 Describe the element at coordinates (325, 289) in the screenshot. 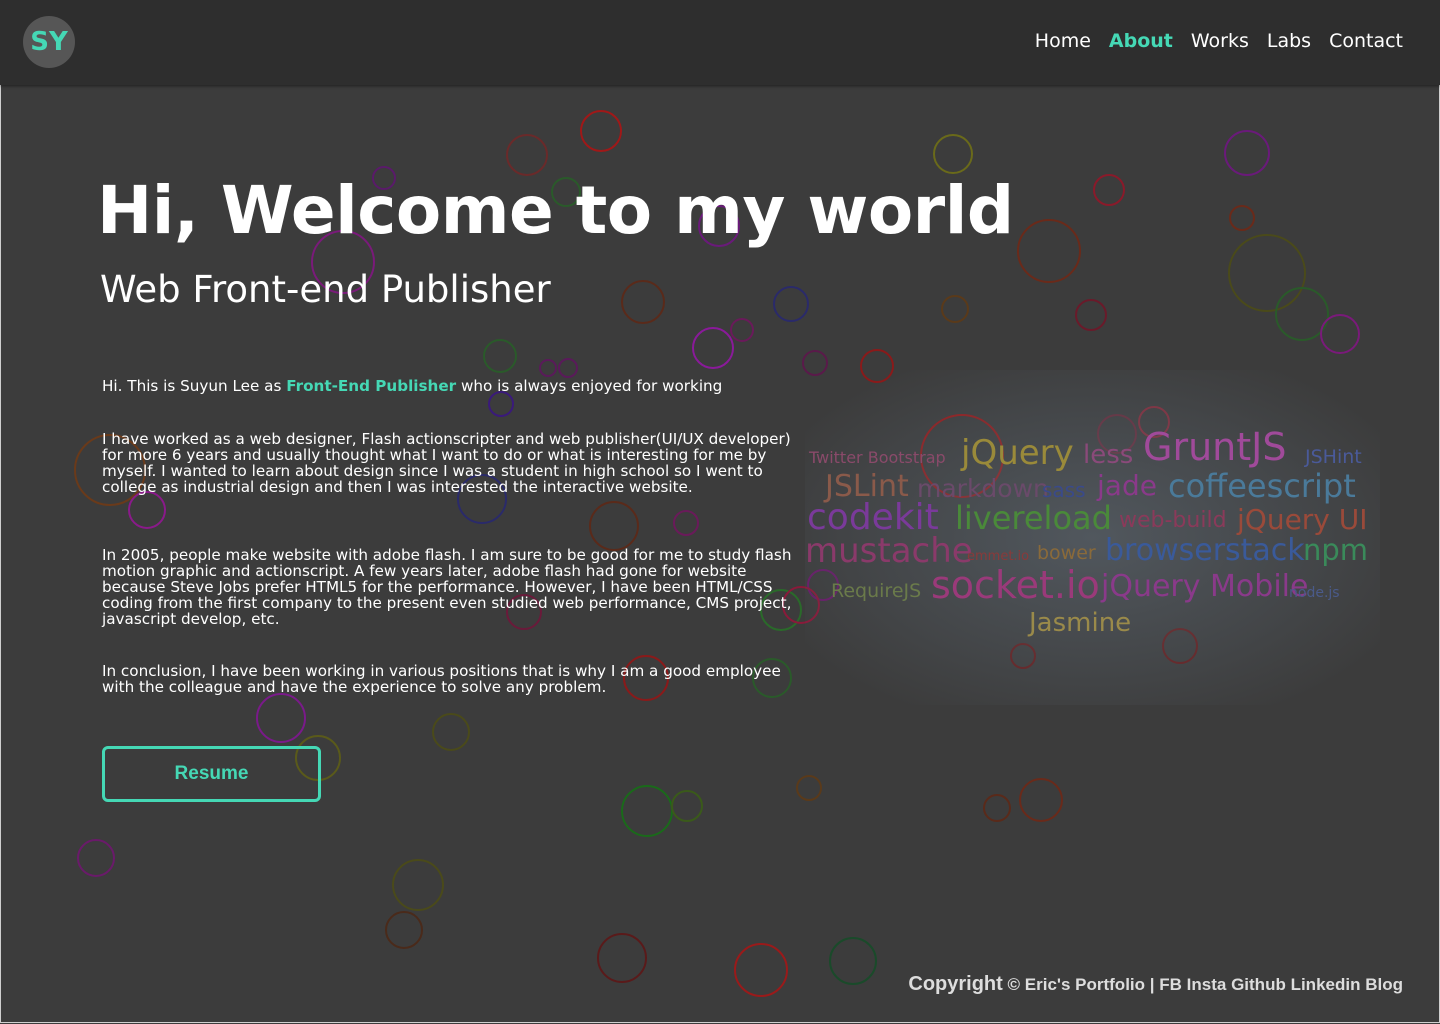

I see `page-subtitle: Web Front-end Publisher` at that location.